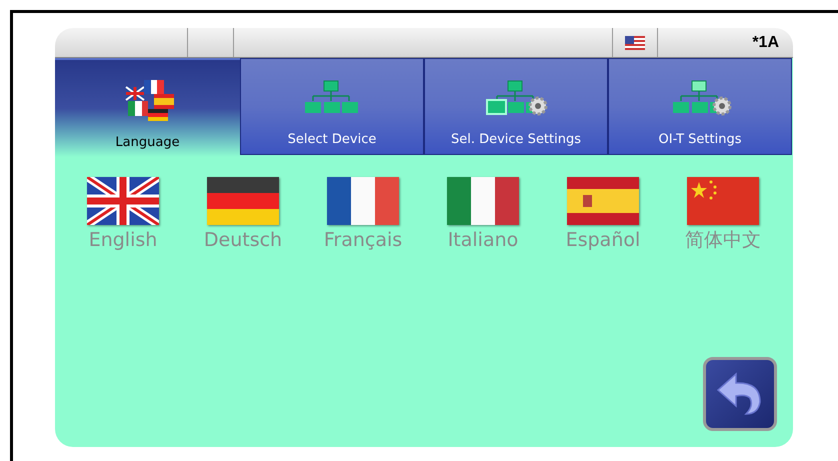  Describe the element at coordinates (635, 43) in the screenshot. I see `us-flag-icon` at that location.